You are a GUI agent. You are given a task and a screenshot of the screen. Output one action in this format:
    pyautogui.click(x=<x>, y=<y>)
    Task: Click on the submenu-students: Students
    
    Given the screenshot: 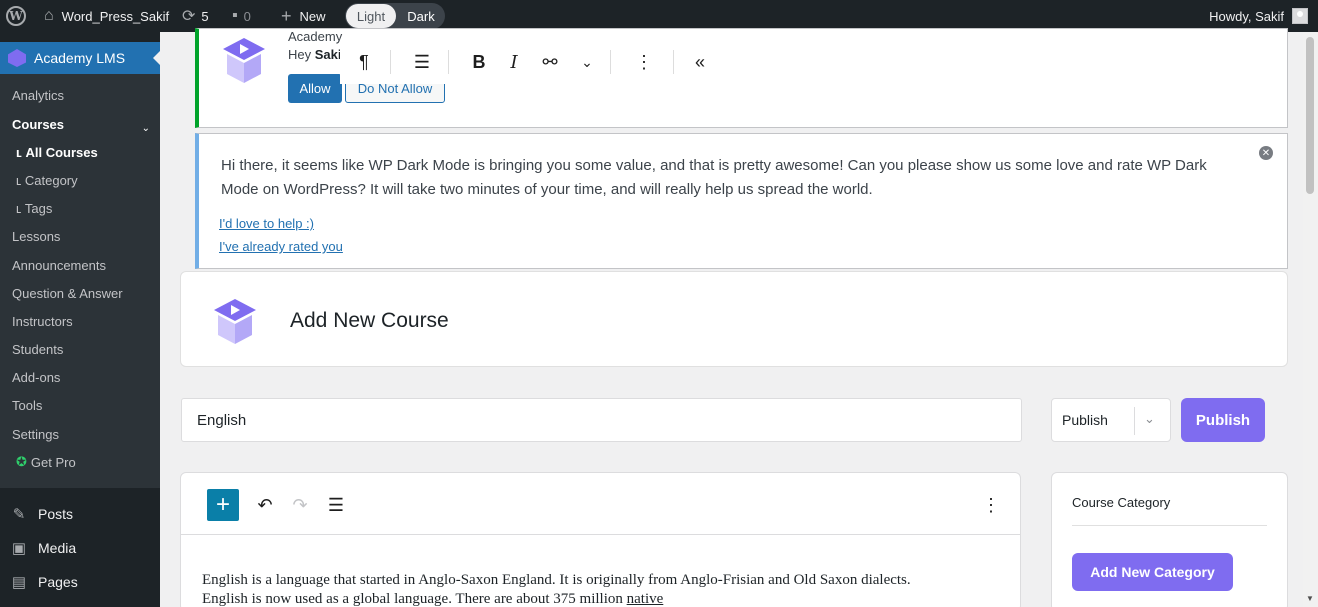 What is the action you would take?
    pyautogui.click(x=37, y=349)
    